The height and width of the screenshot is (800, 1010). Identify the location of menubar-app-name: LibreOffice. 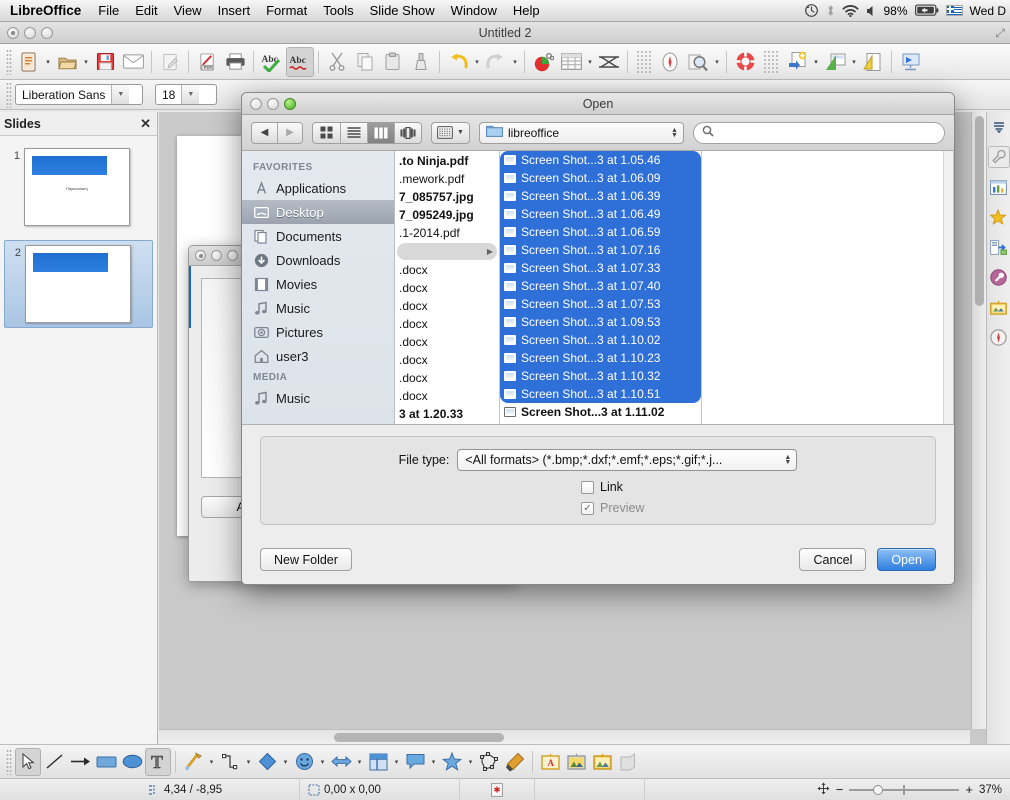
(45, 10).